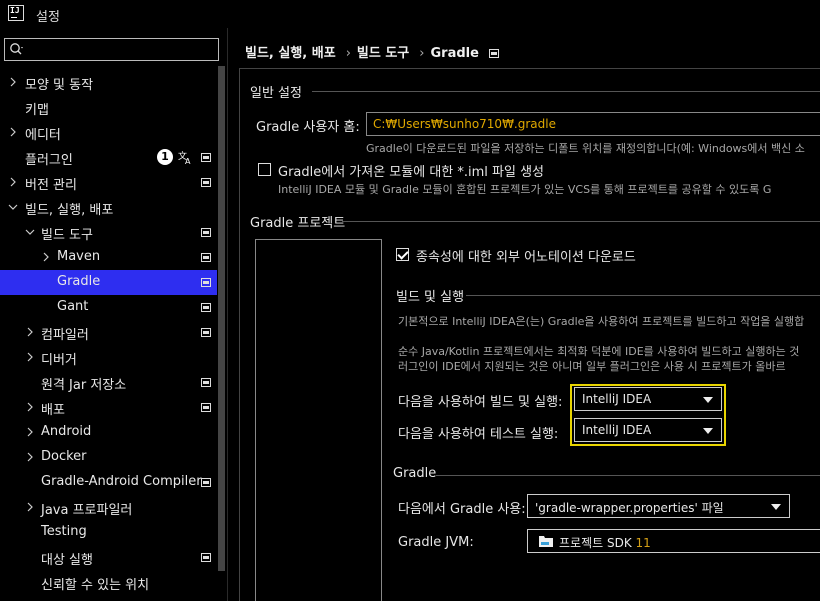 This screenshot has height=601, width=820. I want to click on sidebar-item-appearance: 모양 및 동작, so click(108, 82).